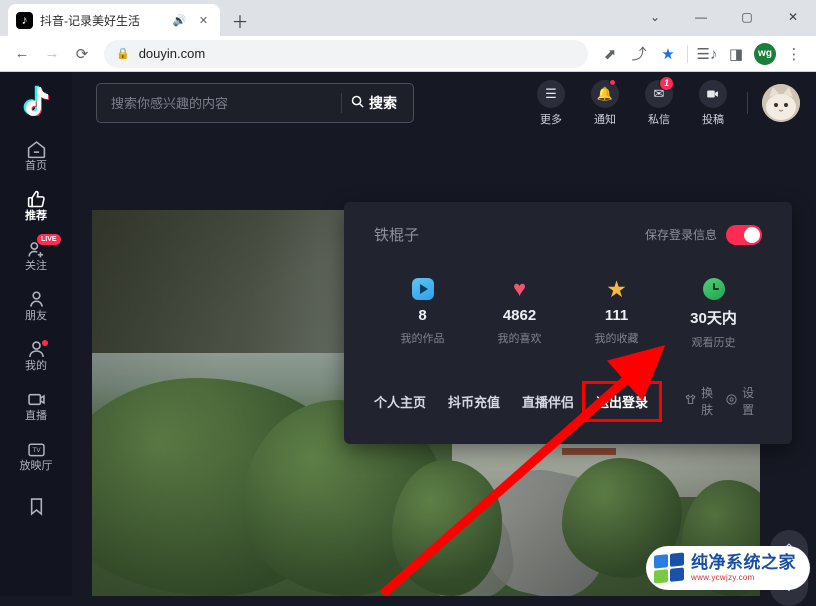  What do you see at coordinates (397, 235) in the screenshot?
I see `username: 铁棍子` at bounding box center [397, 235].